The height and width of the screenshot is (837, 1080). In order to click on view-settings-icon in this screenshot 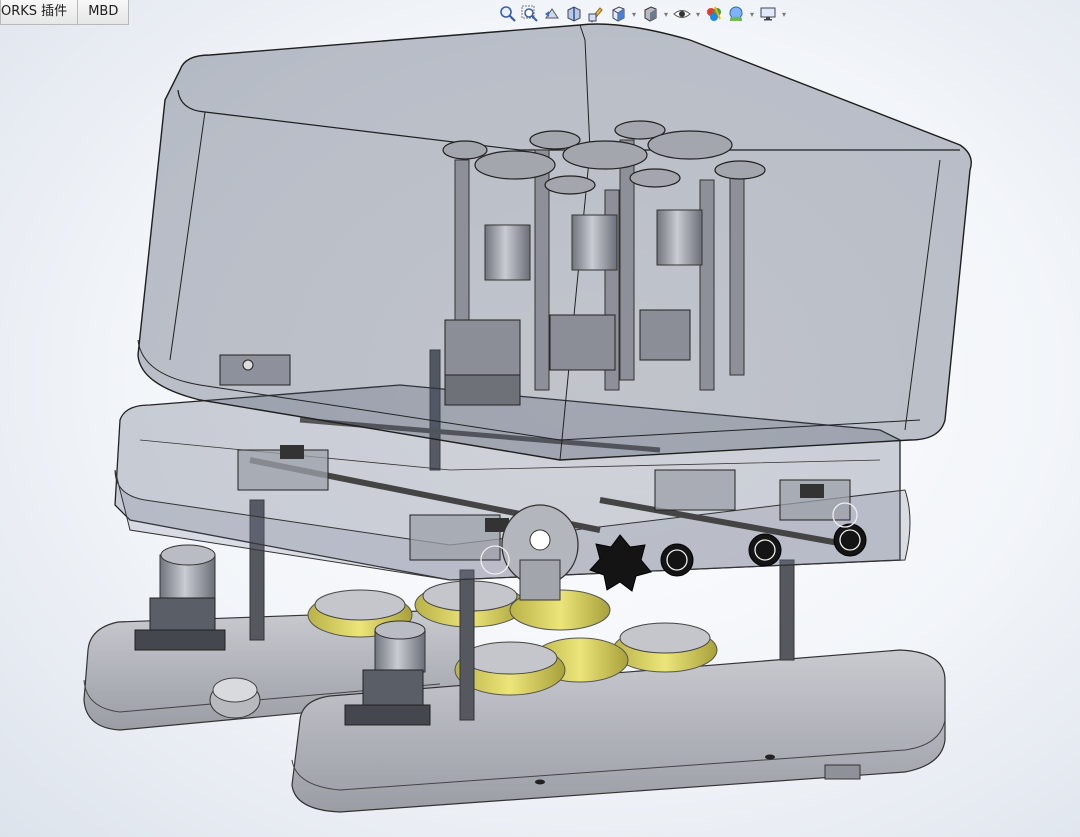, I will do `click(768, 14)`.